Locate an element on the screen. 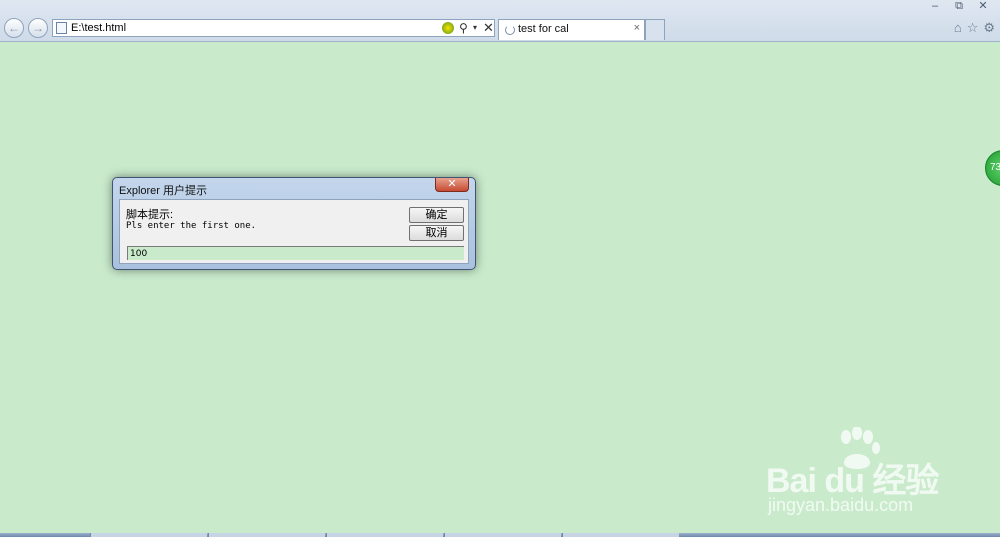 The height and width of the screenshot is (537, 1000). tools-gear-icon: ⚙ is located at coordinates (989, 28).